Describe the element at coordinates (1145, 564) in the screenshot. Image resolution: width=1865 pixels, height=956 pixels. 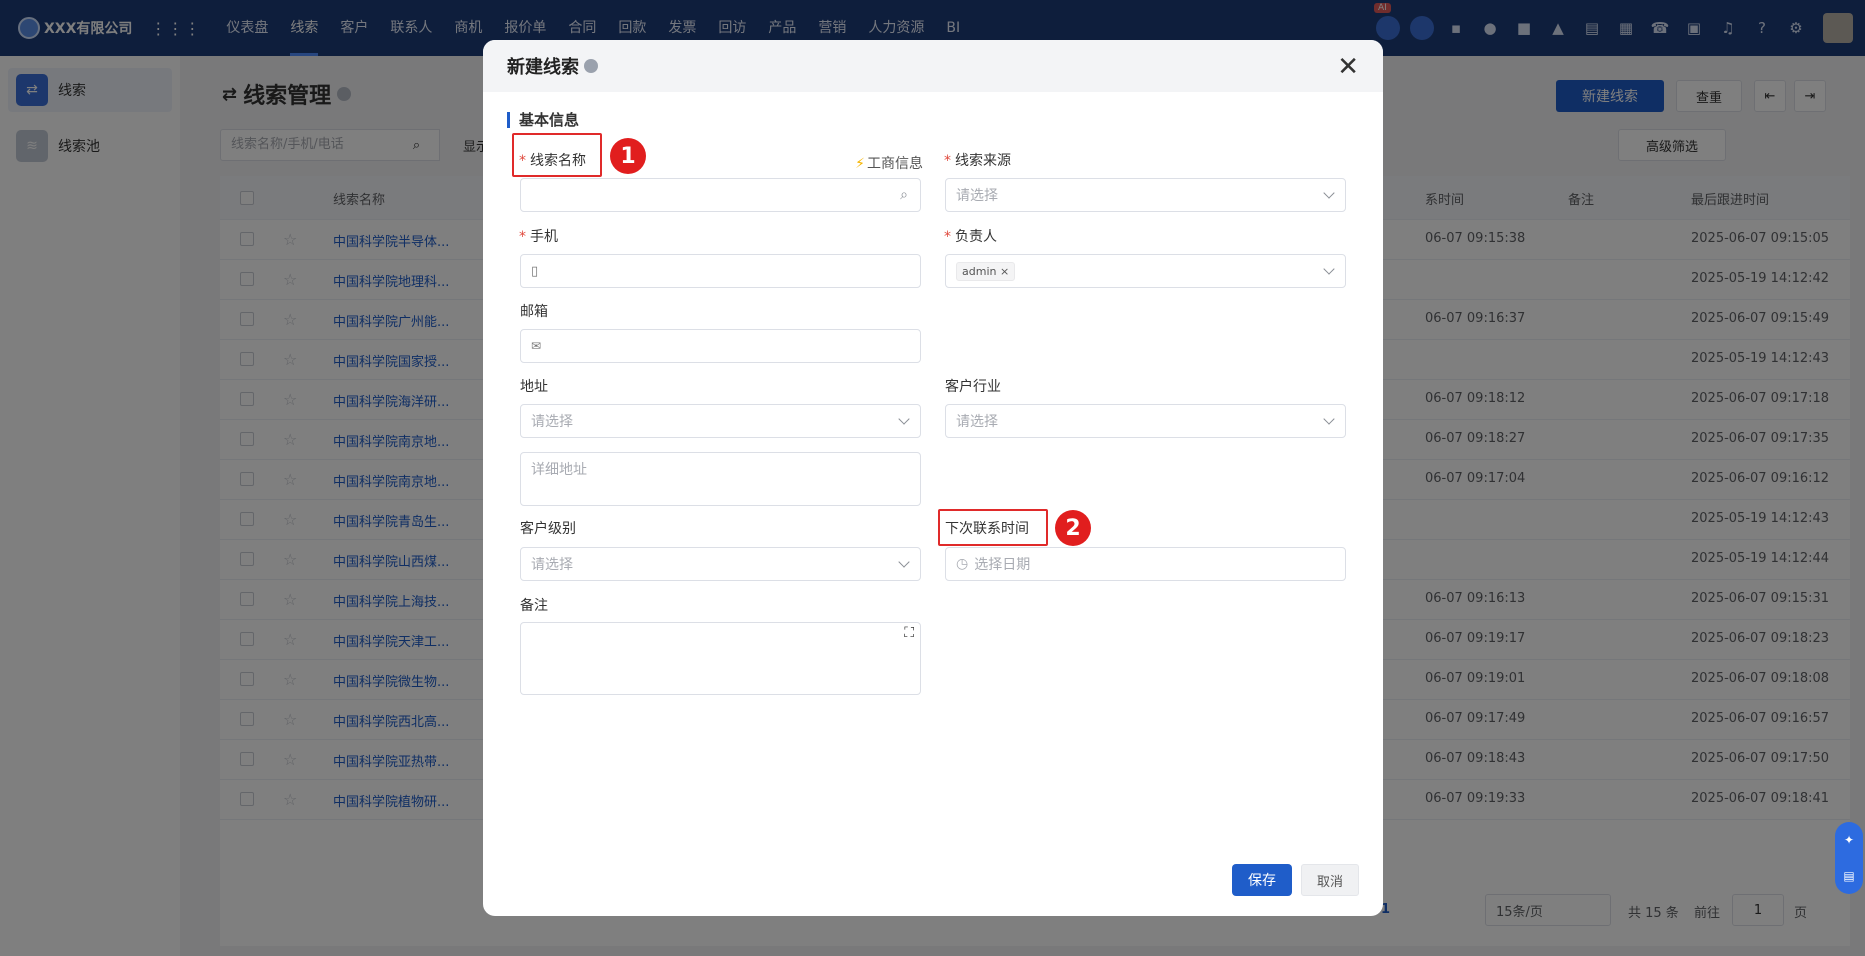
I see `next-contact-date-picker: ◷ 选择日期` at that location.